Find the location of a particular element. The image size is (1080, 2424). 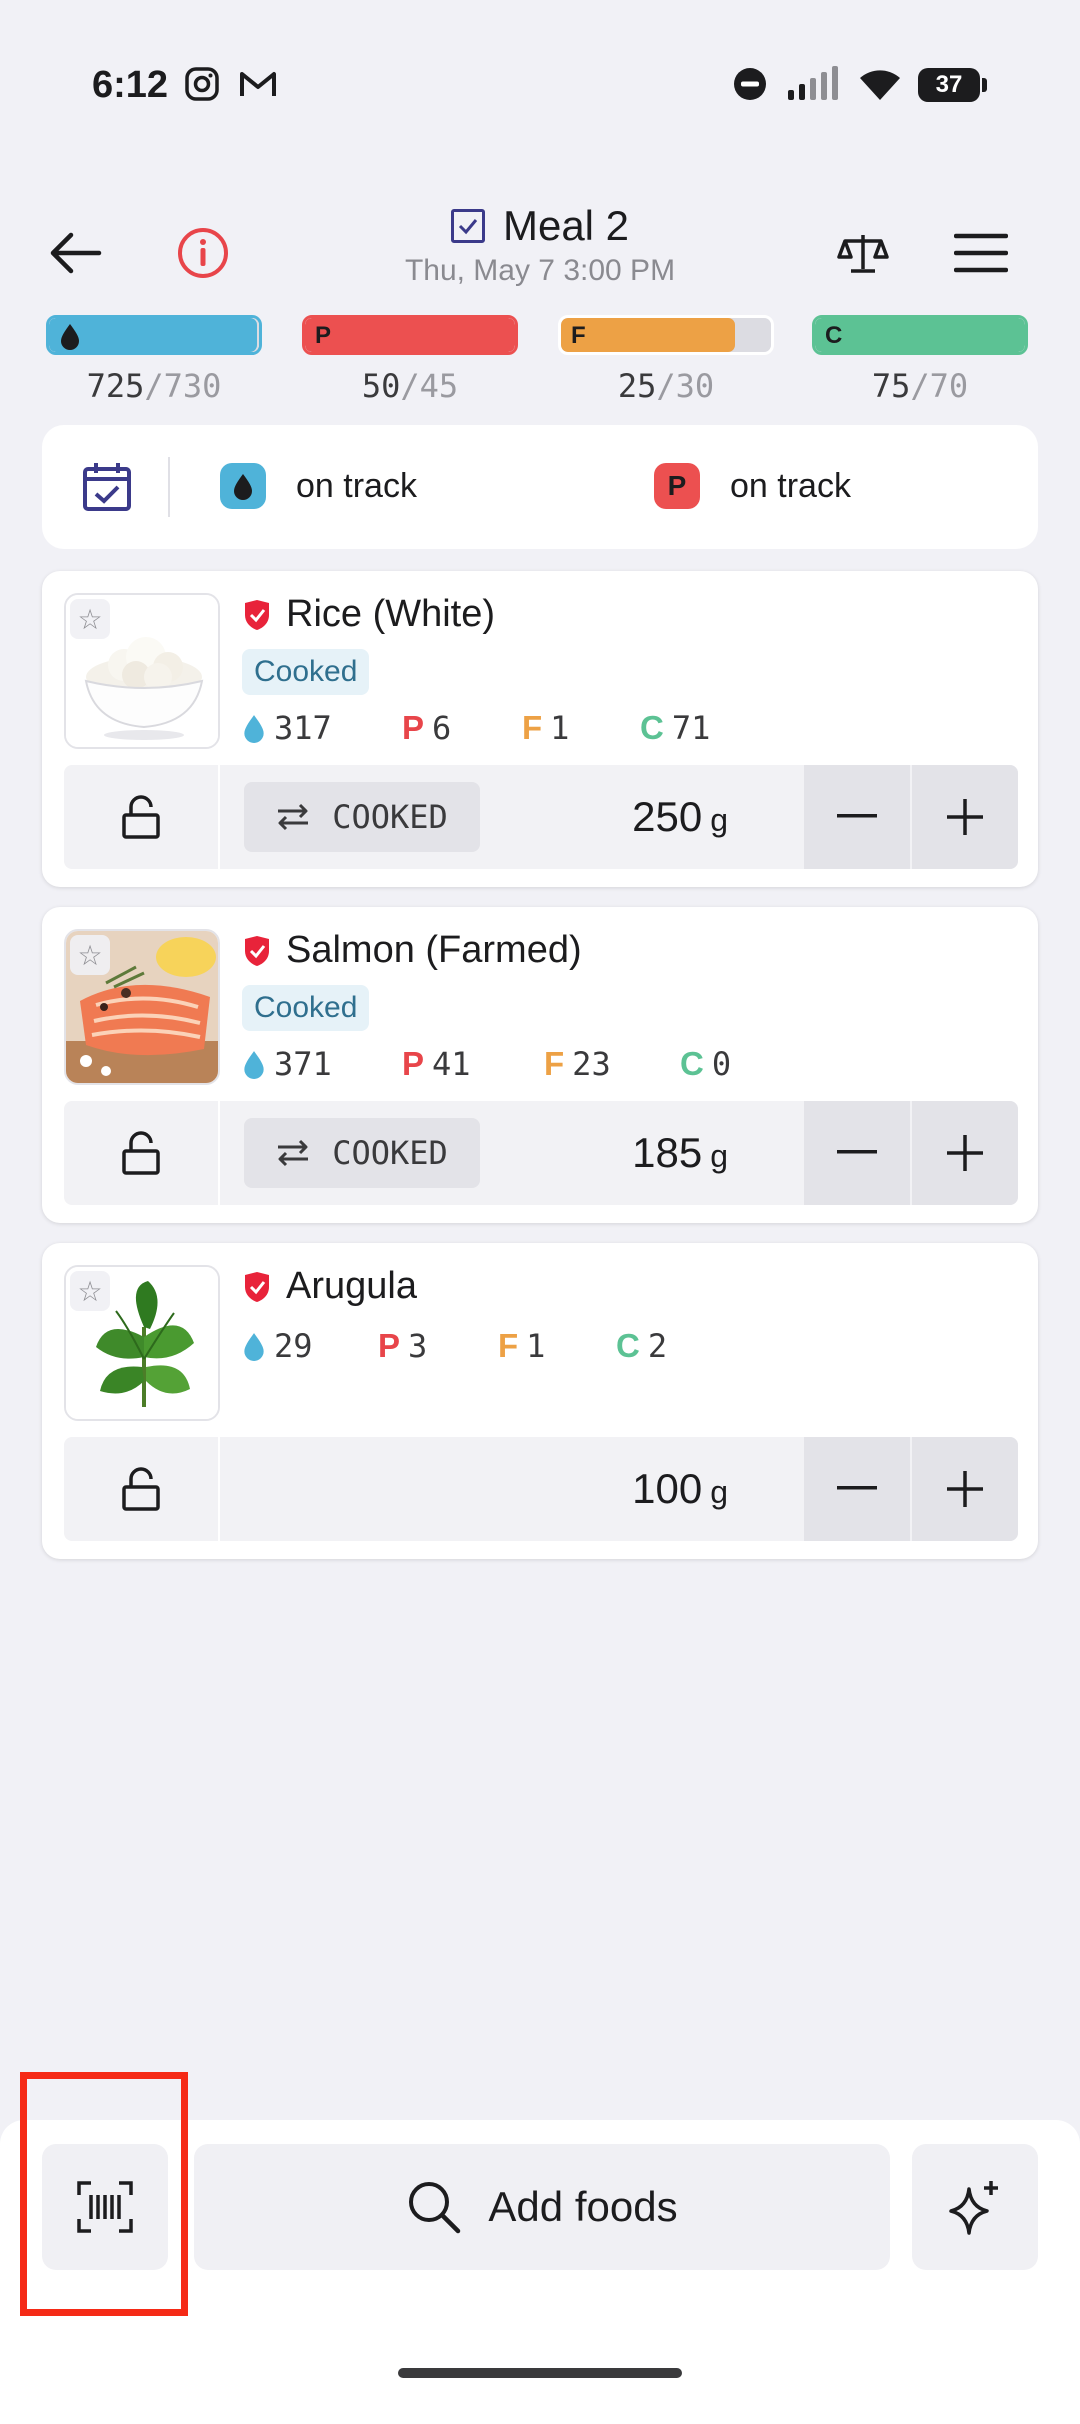

carbs-bar: C is located at coordinates (920, 335).